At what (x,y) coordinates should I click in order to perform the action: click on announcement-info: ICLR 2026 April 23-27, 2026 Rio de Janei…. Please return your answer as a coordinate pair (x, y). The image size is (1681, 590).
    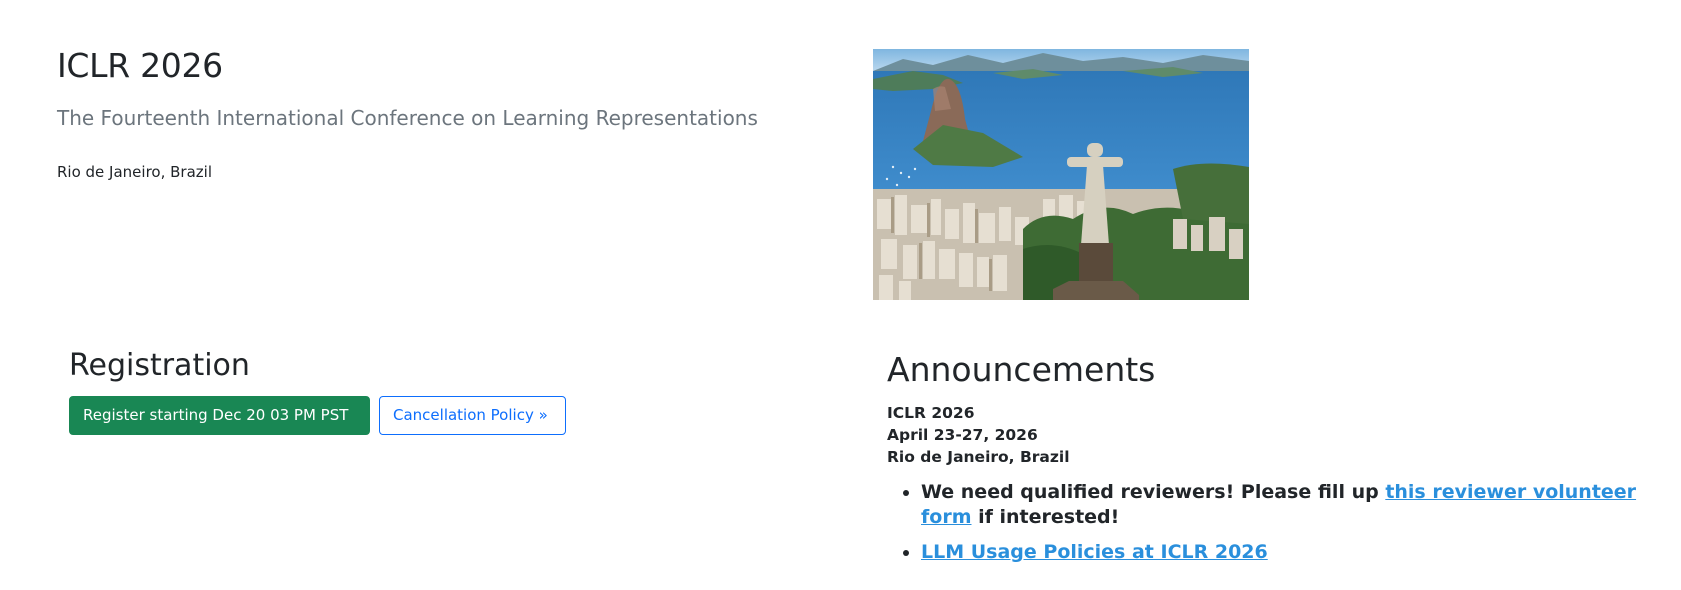
    Looking at the image, I should click on (978, 435).